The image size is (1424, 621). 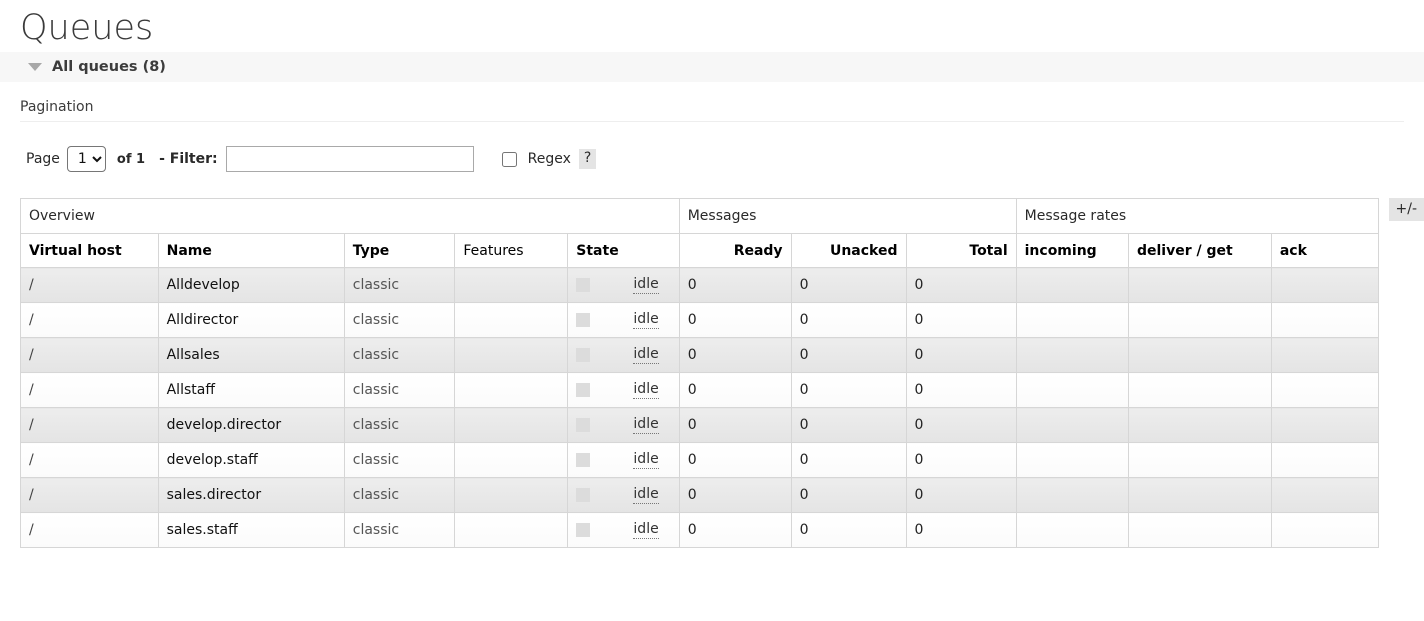 What do you see at coordinates (251, 425) in the screenshot?
I see `queue-name-link: develop.director` at bounding box center [251, 425].